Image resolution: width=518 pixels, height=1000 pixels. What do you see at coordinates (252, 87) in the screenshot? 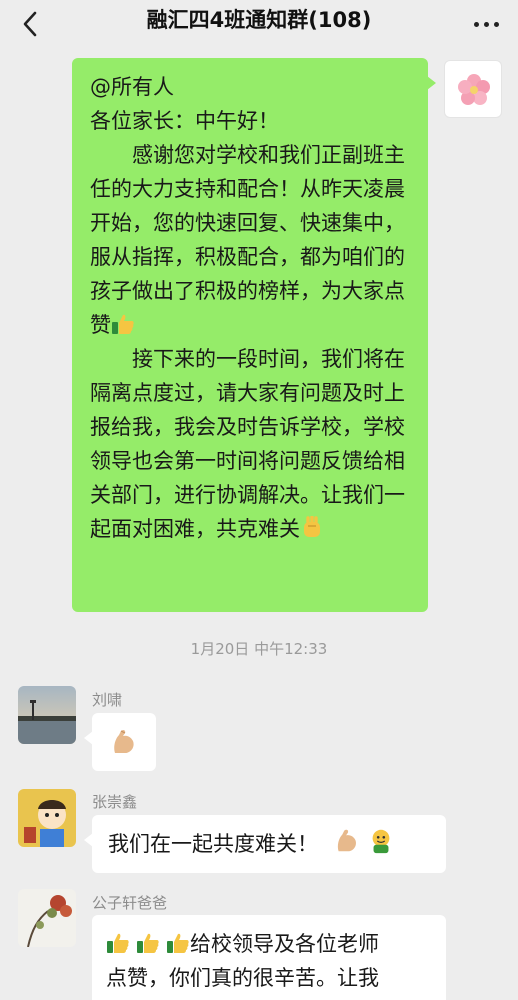
I see `mention-all: @所有人` at bounding box center [252, 87].